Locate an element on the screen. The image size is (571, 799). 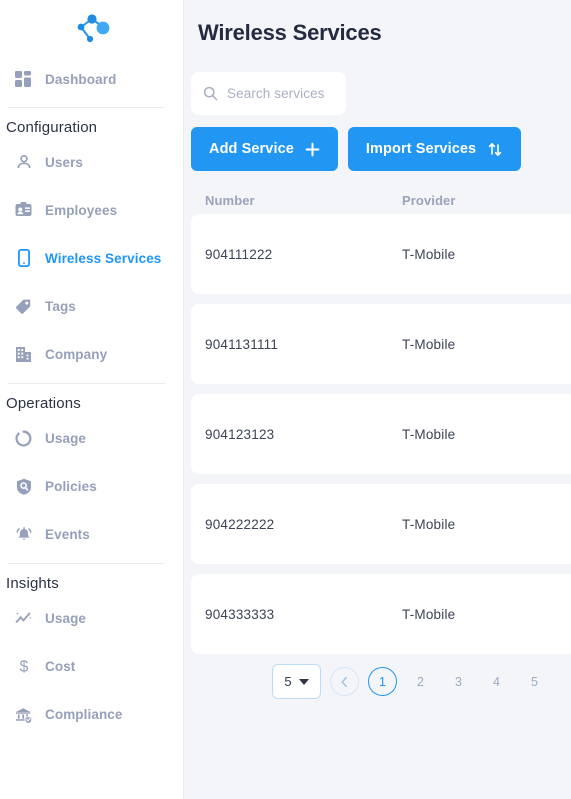
import-services-button: Import Services is located at coordinates (434, 149).